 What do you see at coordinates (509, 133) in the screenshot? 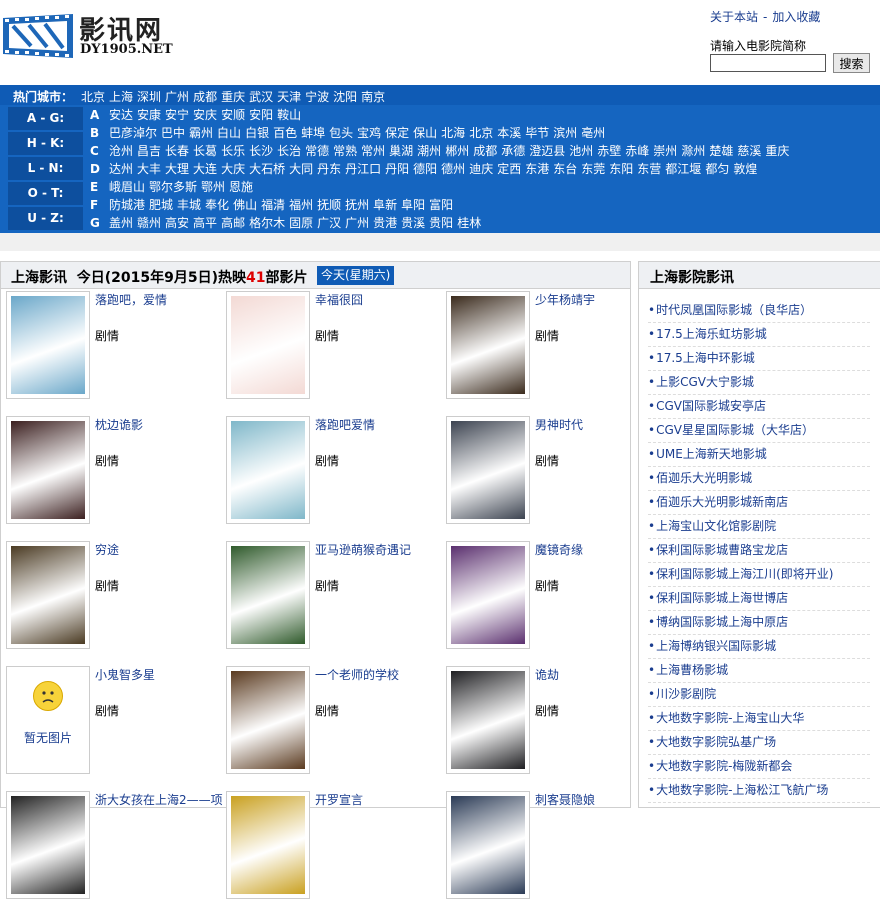
I see `city-link: 本溪` at bounding box center [509, 133].